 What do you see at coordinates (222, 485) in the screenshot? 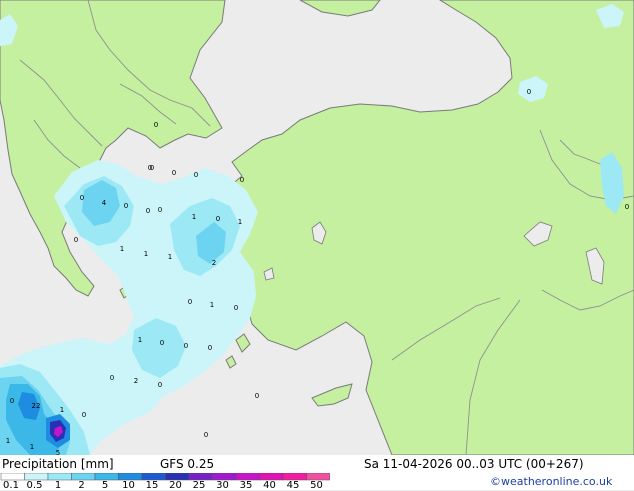
I see `legend-tick-label: 30` at bounding box center [222, 485].